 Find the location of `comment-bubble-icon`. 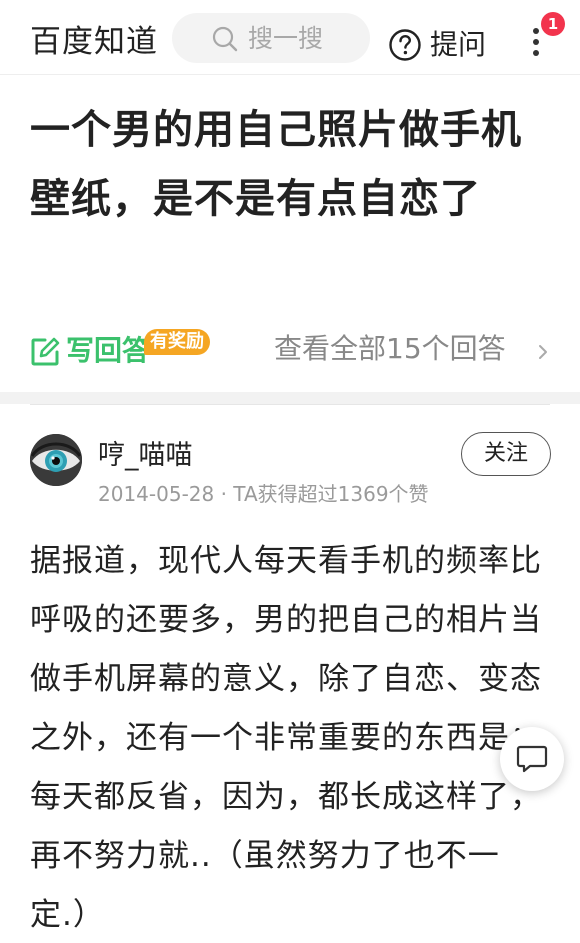

comment-bubble-icon is located at coordinates (532, 759).